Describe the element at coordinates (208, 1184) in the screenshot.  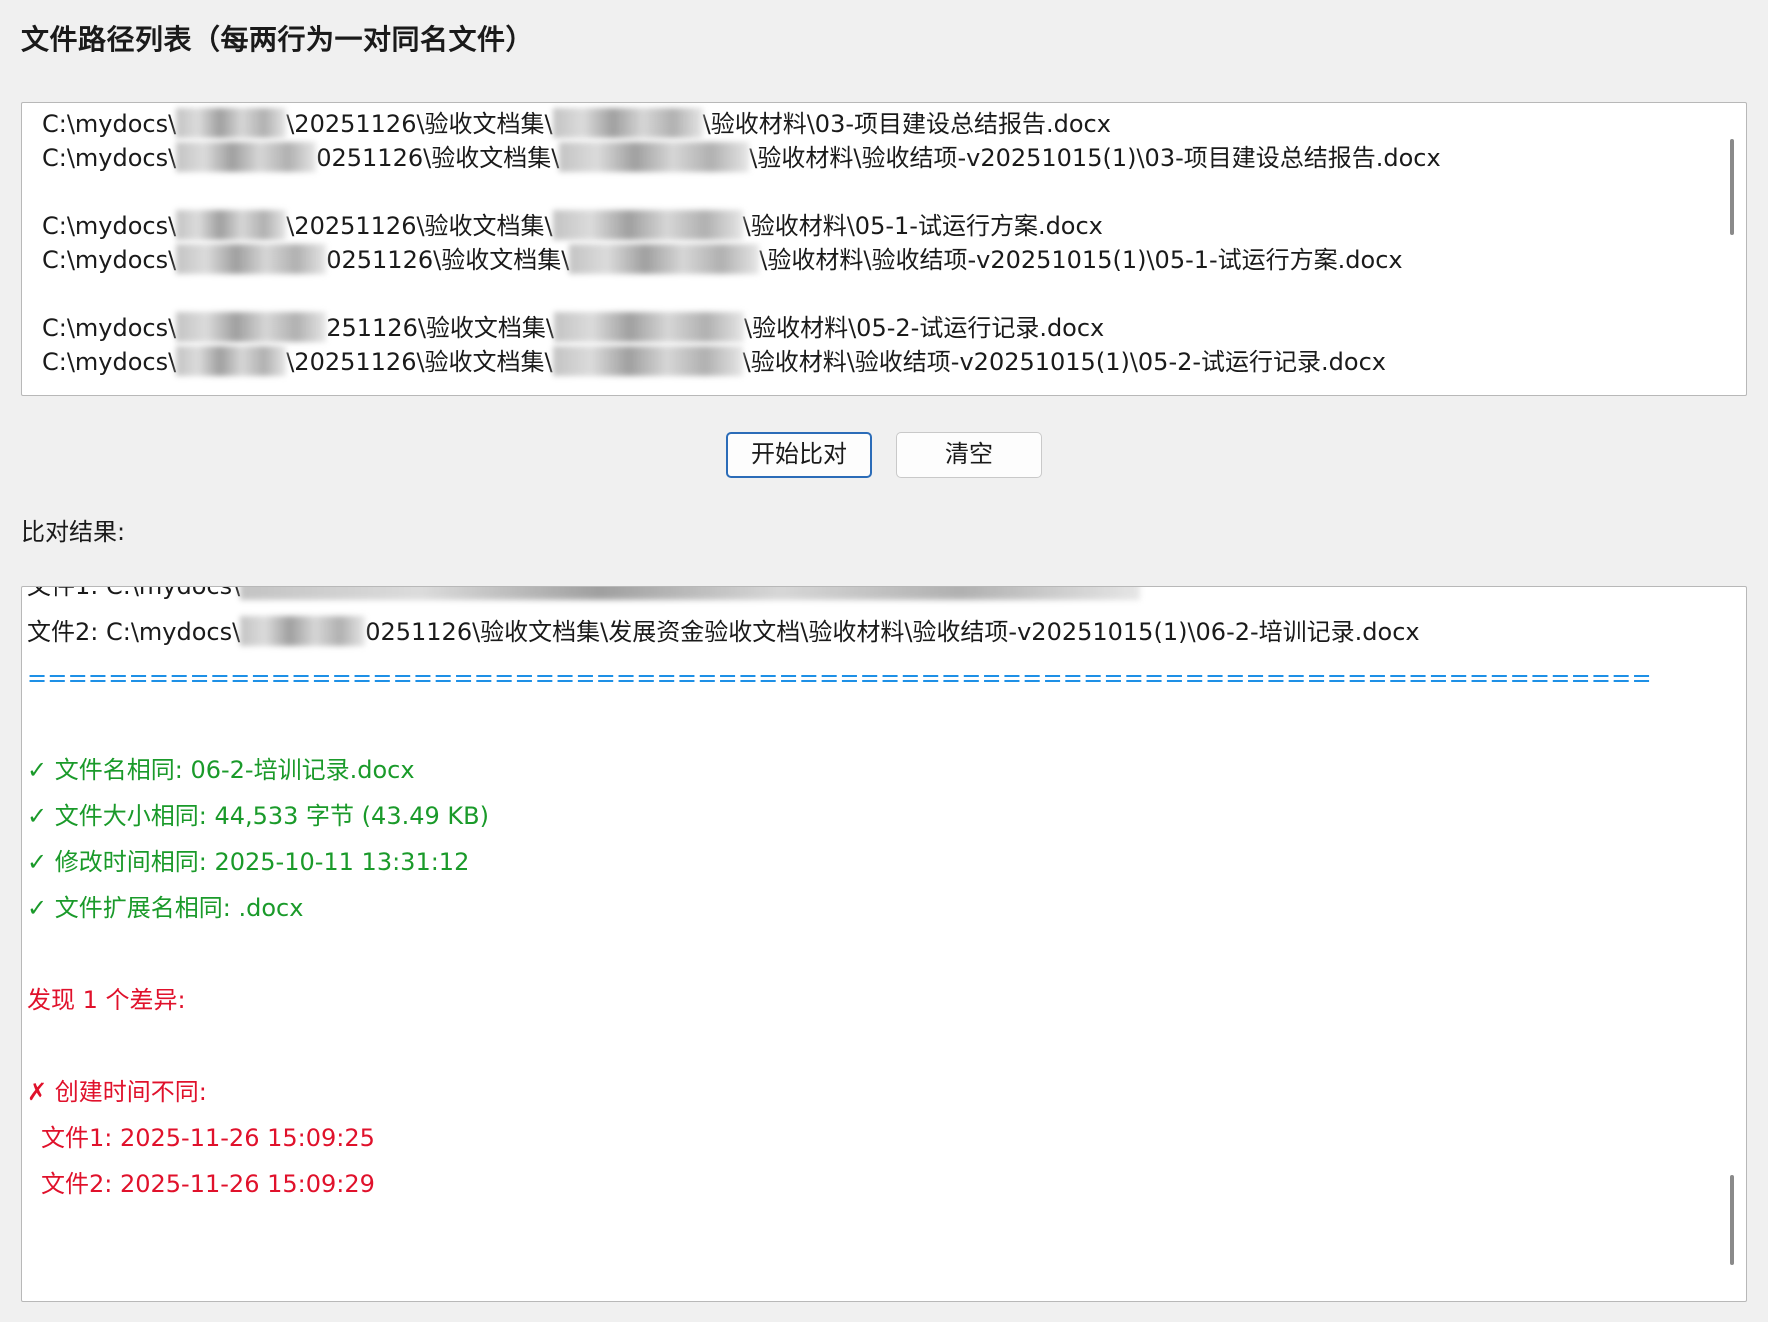
I see `result-diff-file2: 文件2: 2025-11-26 15:09:29` at that location.